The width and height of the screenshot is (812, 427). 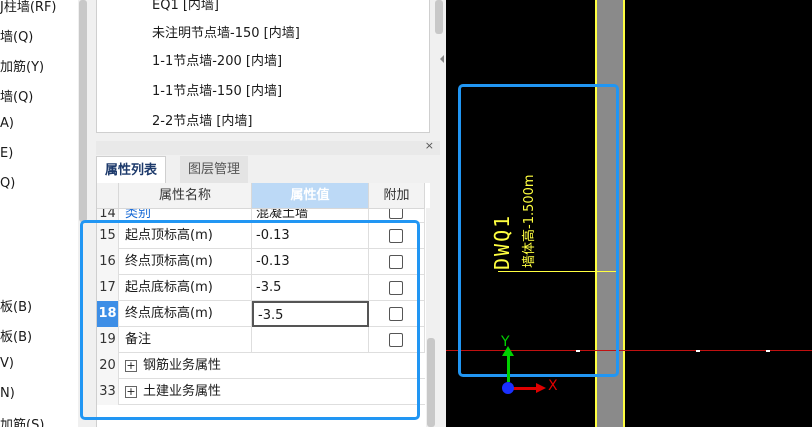 I want to click on panel-tabs: 属性列表 图层管理, so click(x=268, y=169).